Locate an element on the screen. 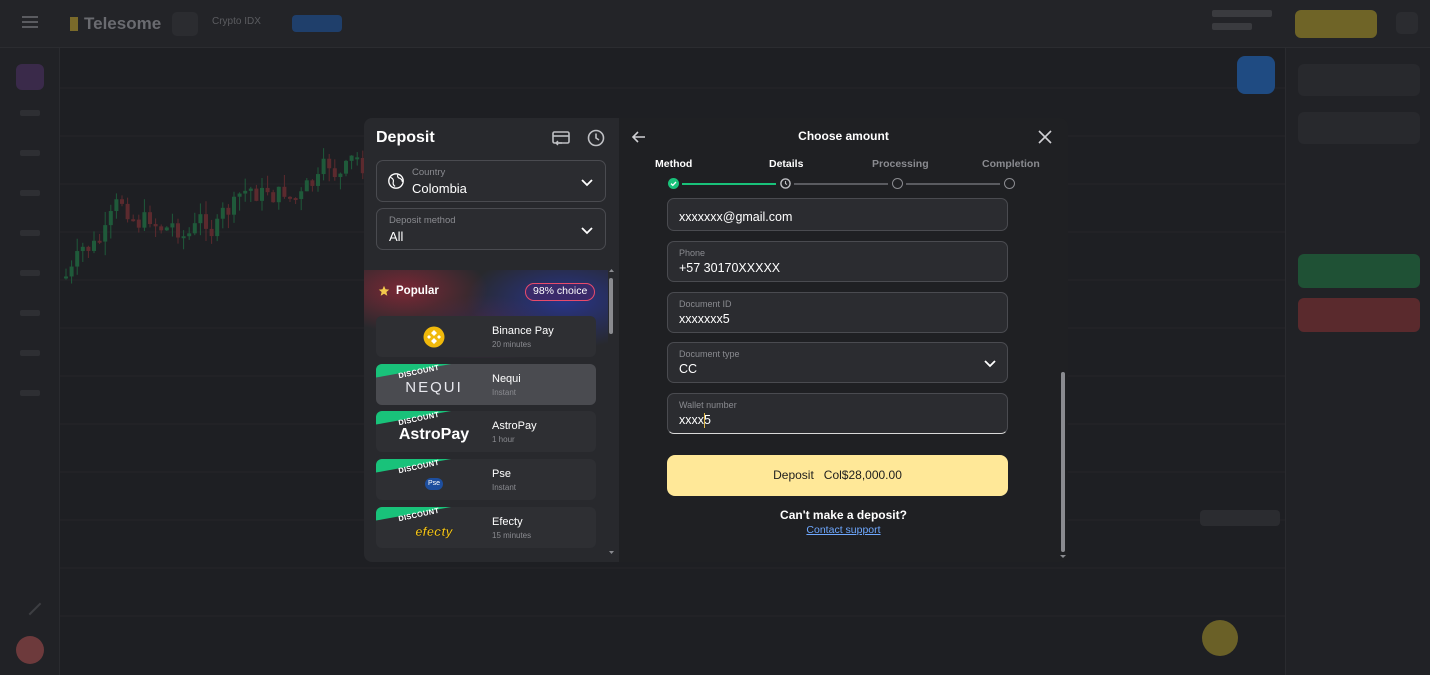 Image resolution: width=1430 pixels, height=675 pixels. document-id-value: xxxxxxx5 is located at coordinates (704, 319).